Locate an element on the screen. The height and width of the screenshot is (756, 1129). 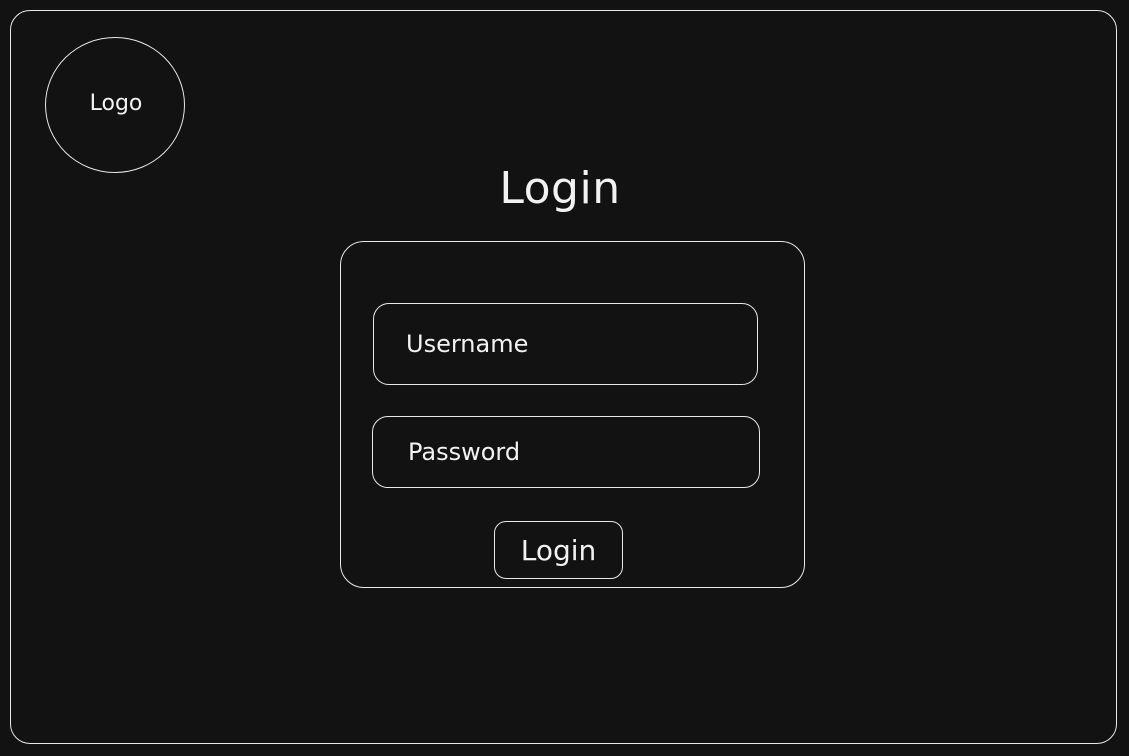
username-input is located at coordinates (565, 344).